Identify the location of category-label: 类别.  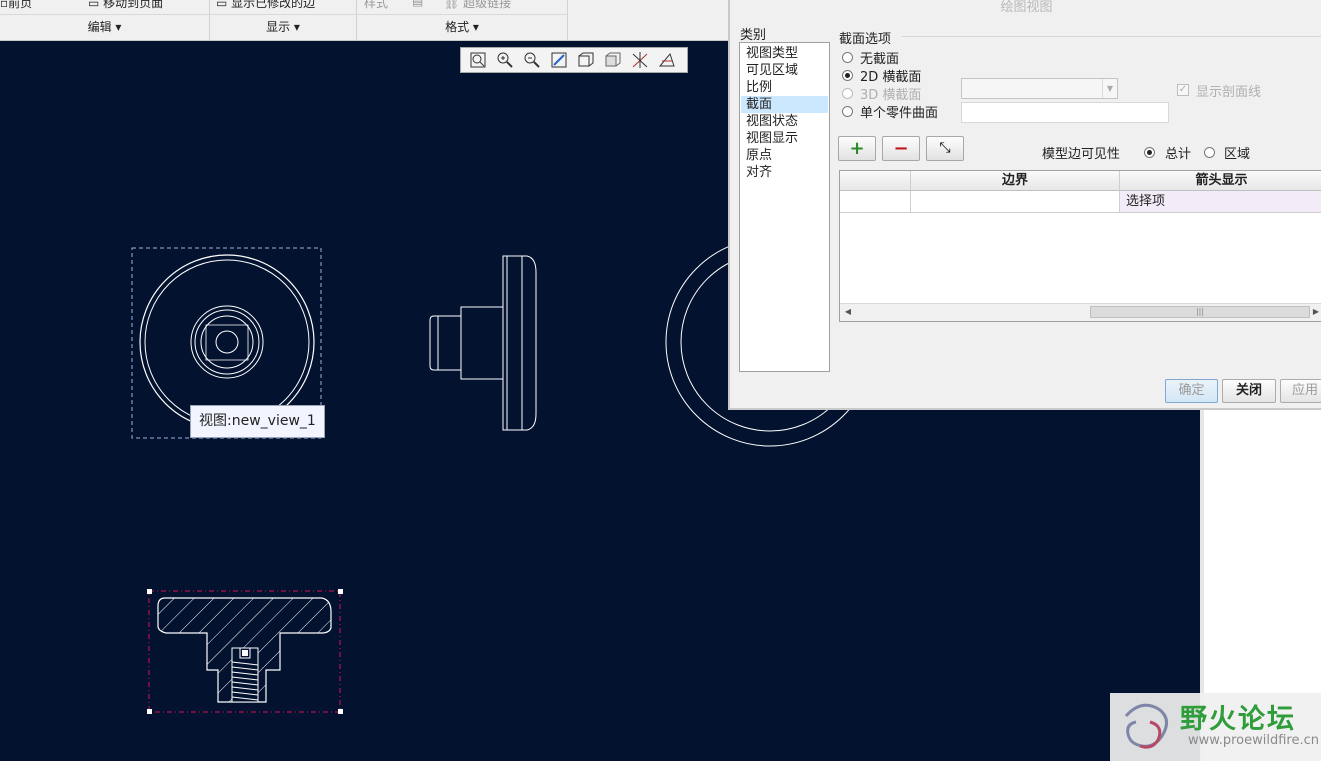
(753, 35).